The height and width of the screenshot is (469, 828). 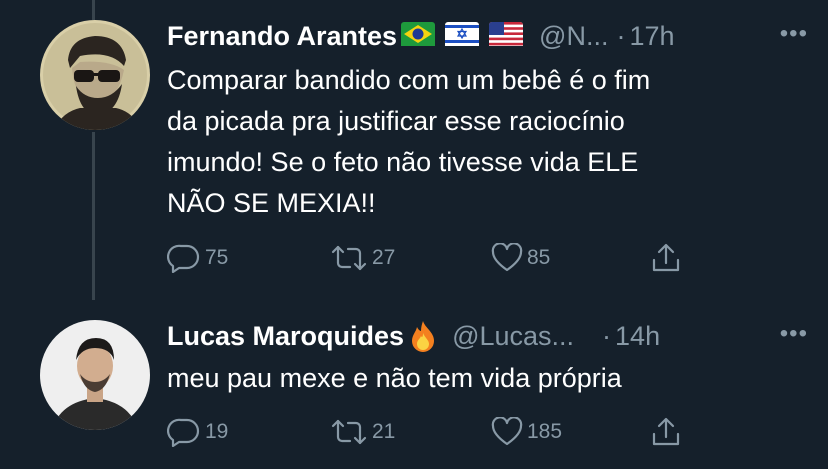 I want to click on tweet-text-line: da picada pra justificar esse raciocínio, so click(x=396, y=121).